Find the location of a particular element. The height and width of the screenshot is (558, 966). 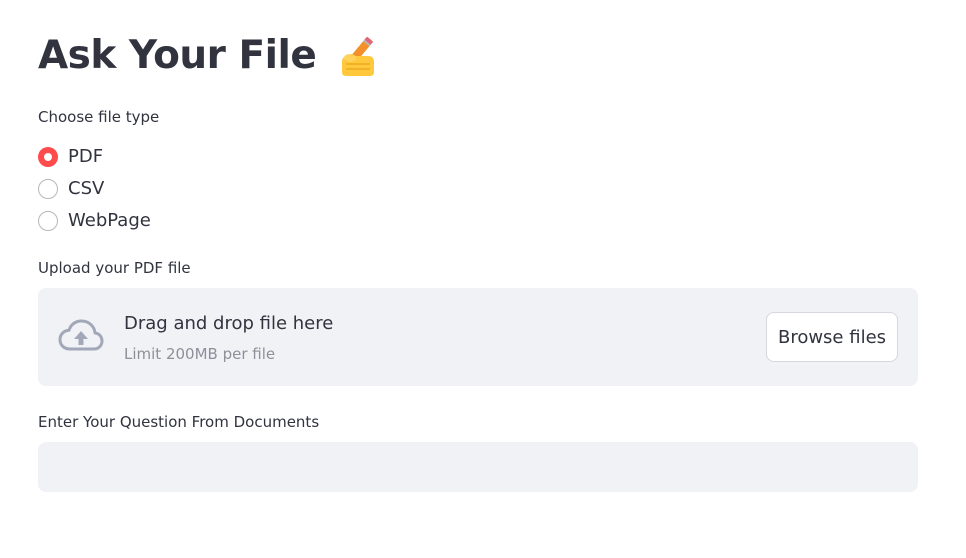

page-title: Ask Your File is located at coordinates (209, 56).